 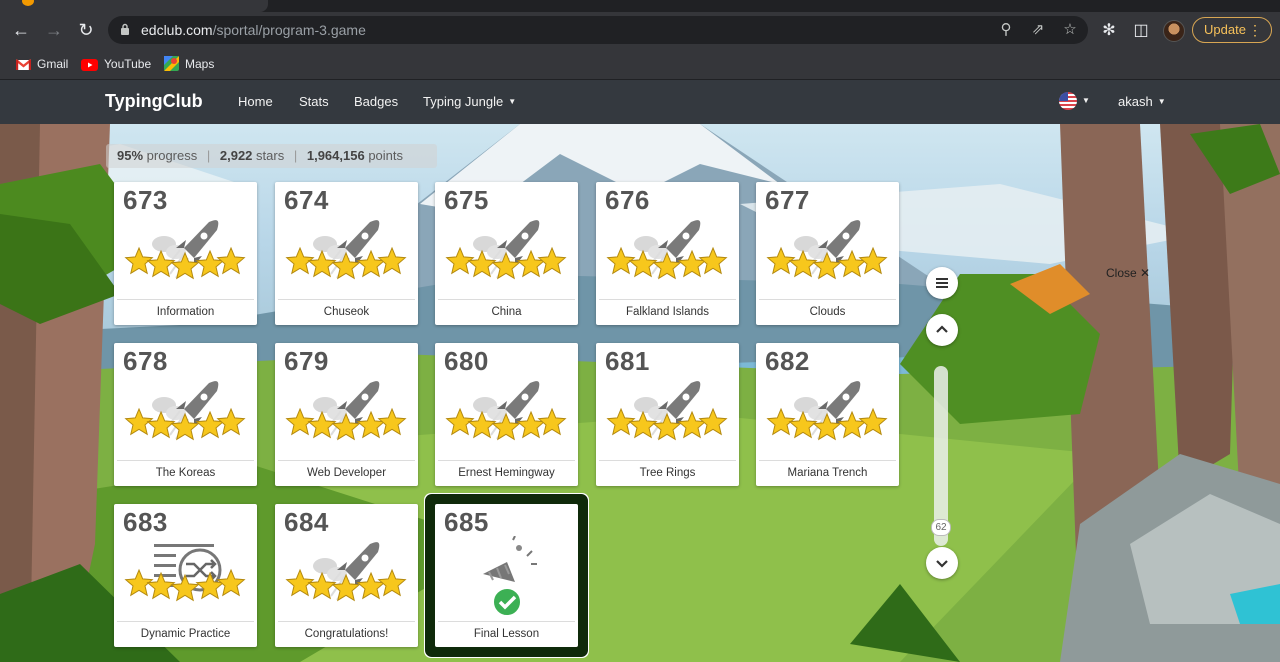 What do you see at coordinates (466, 361) in the screenshot?
I see `lesson-number: 680` at bounding box center [466, 361].